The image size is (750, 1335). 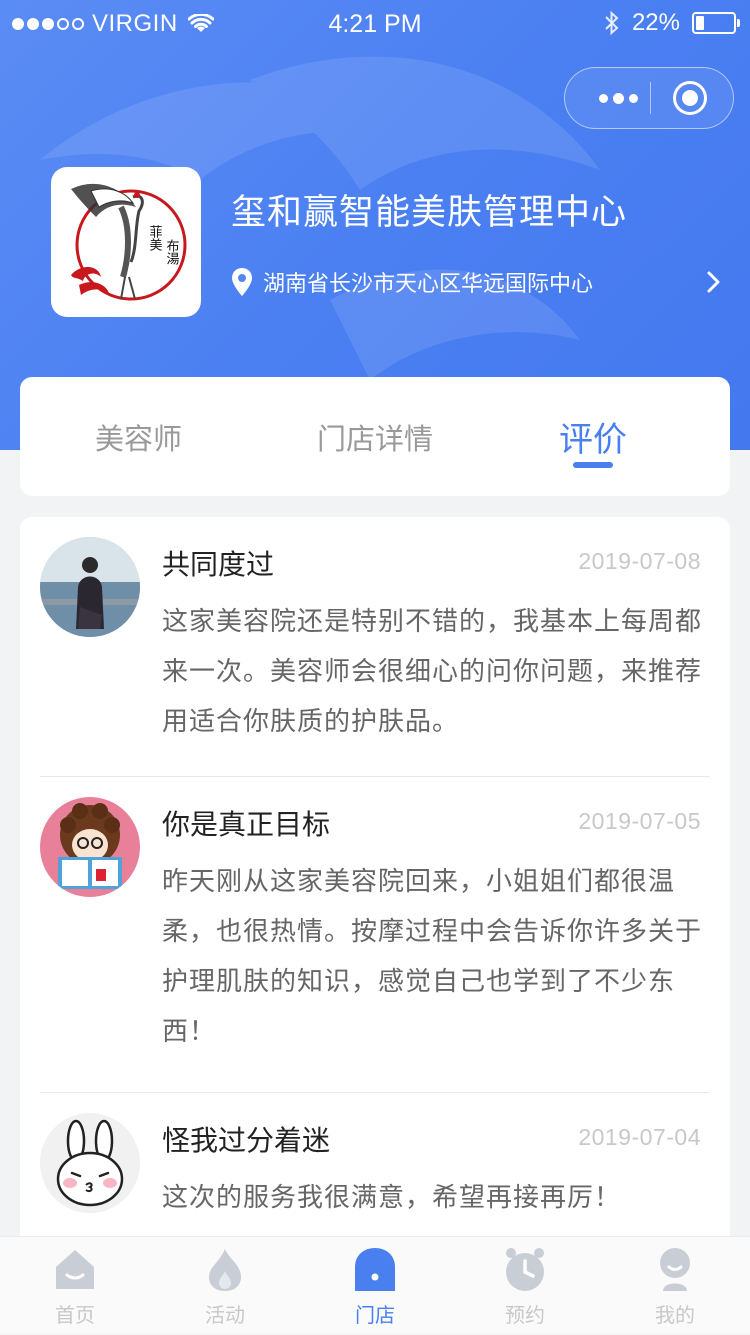 I want to click on tab-beautician: 美容师, so click(x=138, y=436).